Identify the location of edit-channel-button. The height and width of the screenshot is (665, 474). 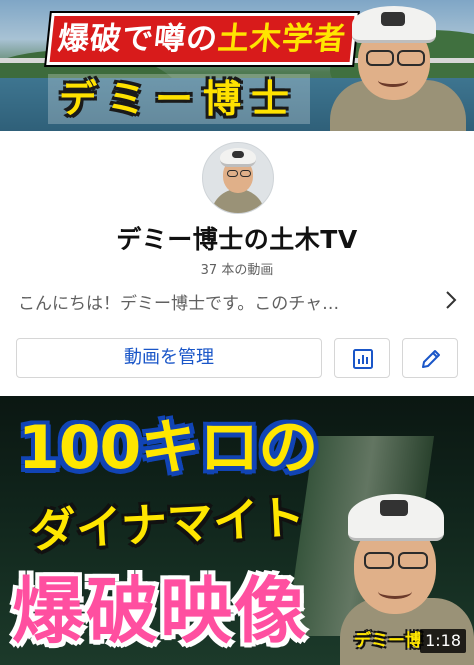
(430, 358).